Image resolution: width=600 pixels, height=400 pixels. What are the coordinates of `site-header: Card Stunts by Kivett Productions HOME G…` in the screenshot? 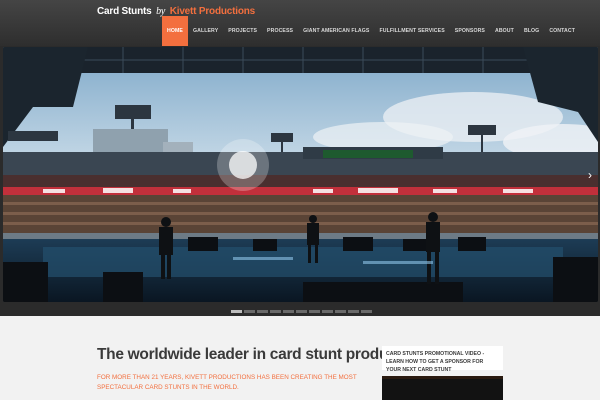 It's located at (300, 23).